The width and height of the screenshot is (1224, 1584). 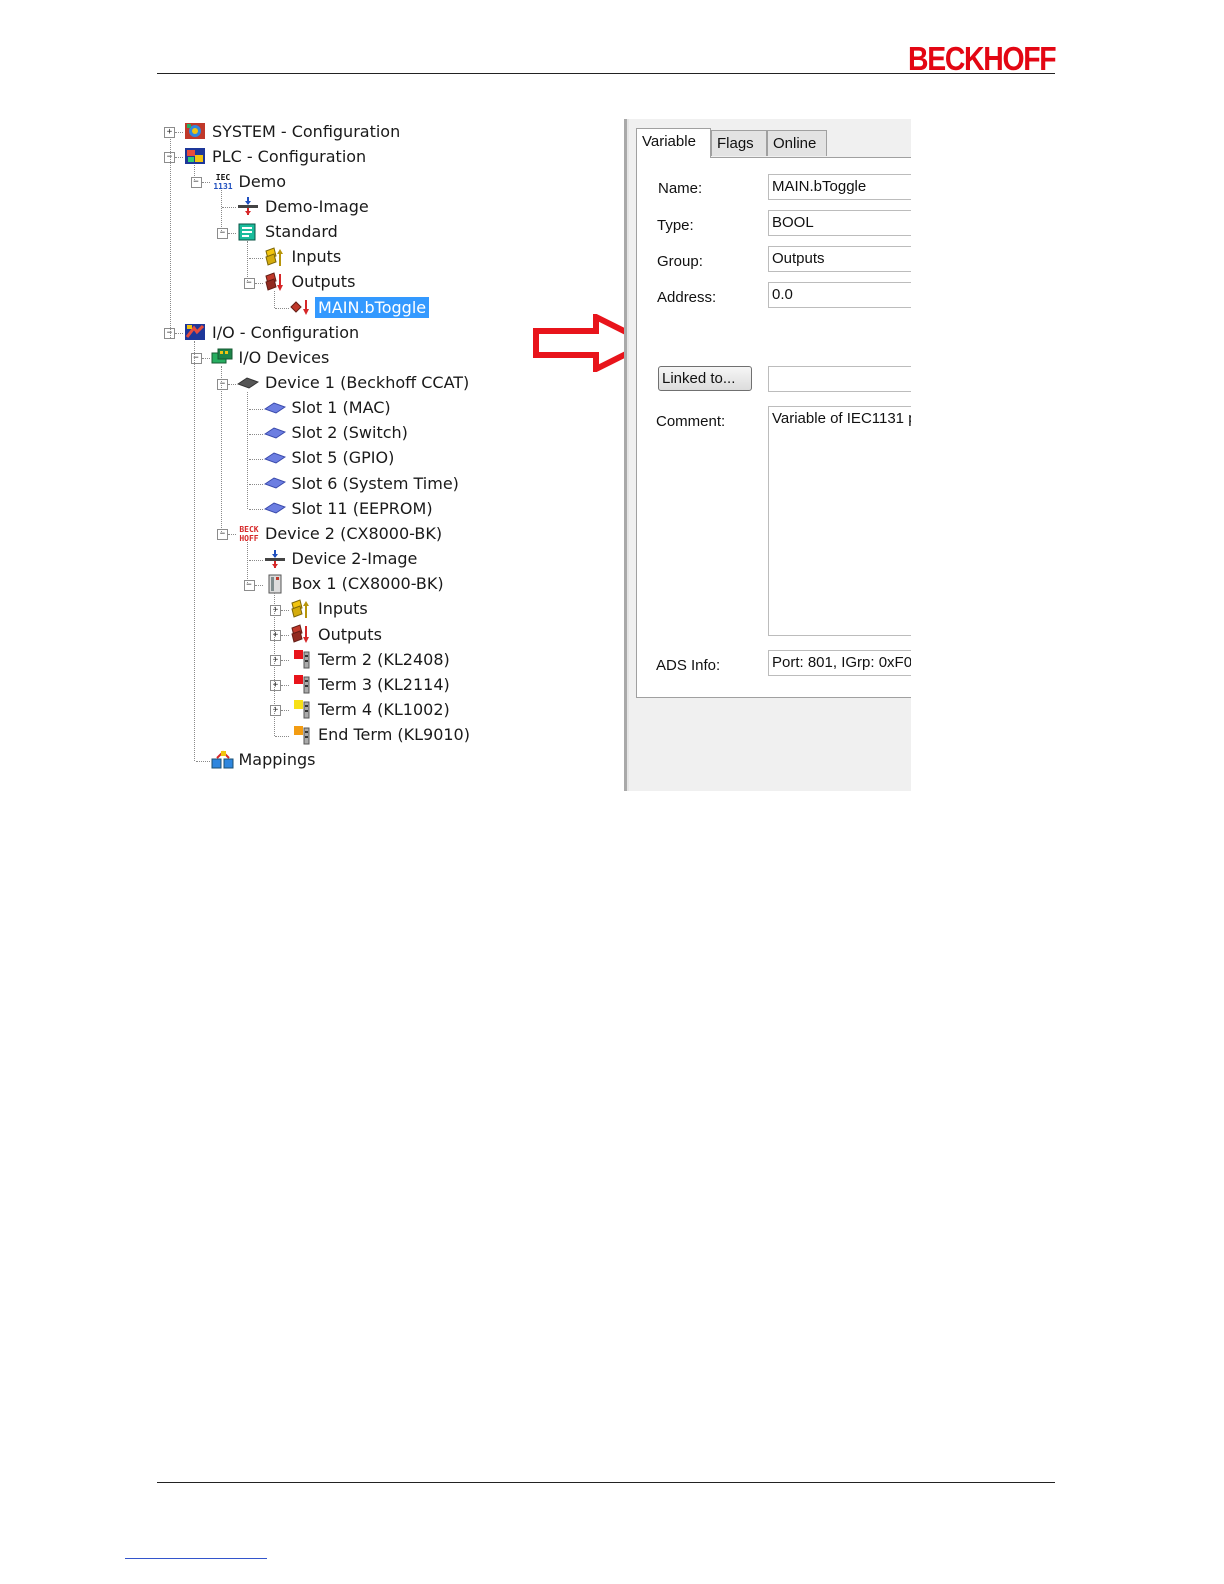 What do you see at coordinates (360, 307) in the screenshot?
I see `tree-node: MAIN.bToggle` at bounding box center [360, 307].